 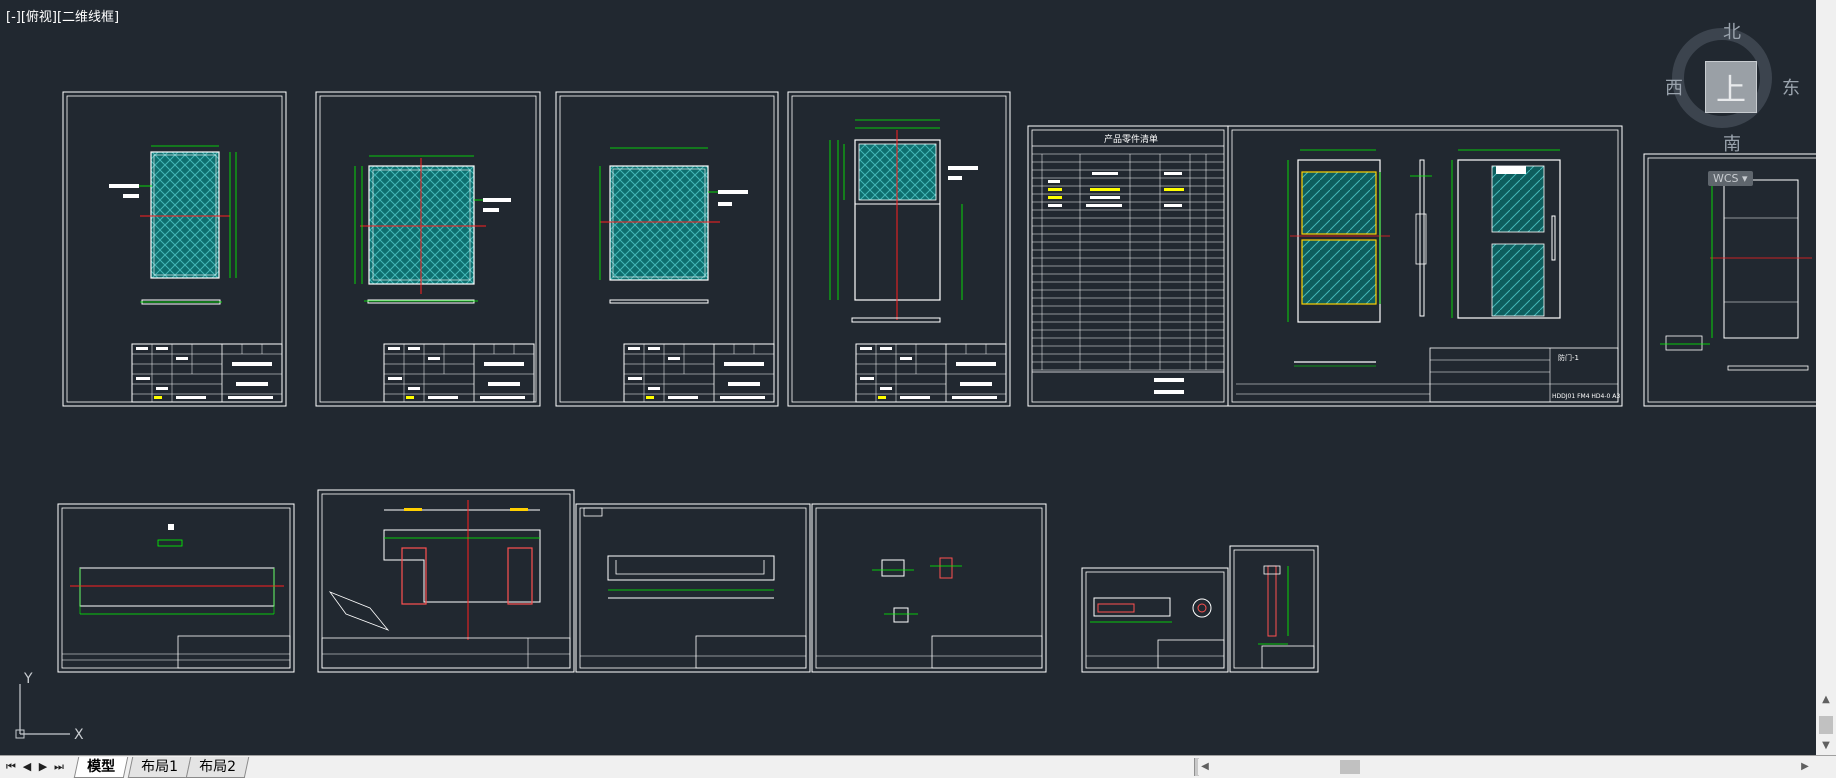 I want to click on drawing-number: HDDJ01 FM4 HD4-0 A3, so click(x=1586, y=396).